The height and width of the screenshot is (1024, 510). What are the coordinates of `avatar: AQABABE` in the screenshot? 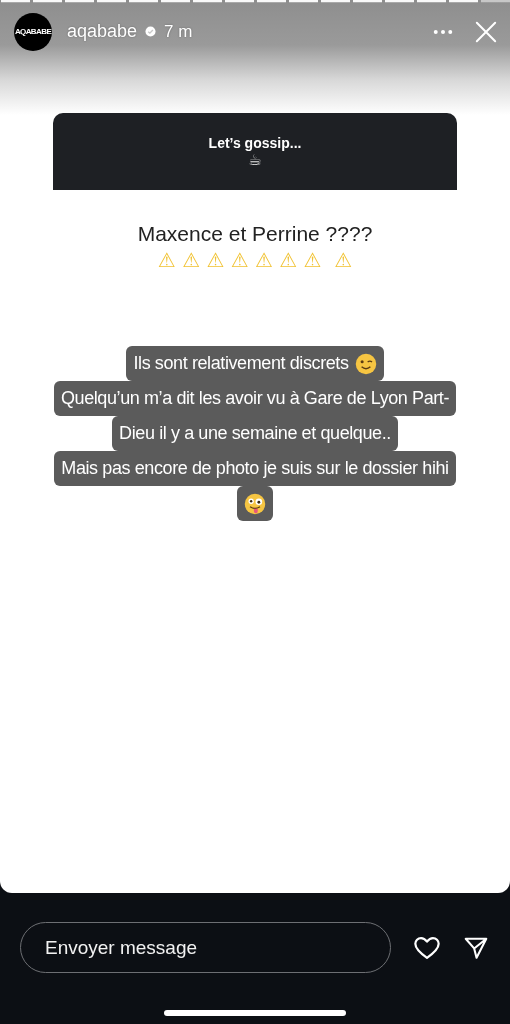 It's located at (33, 31).